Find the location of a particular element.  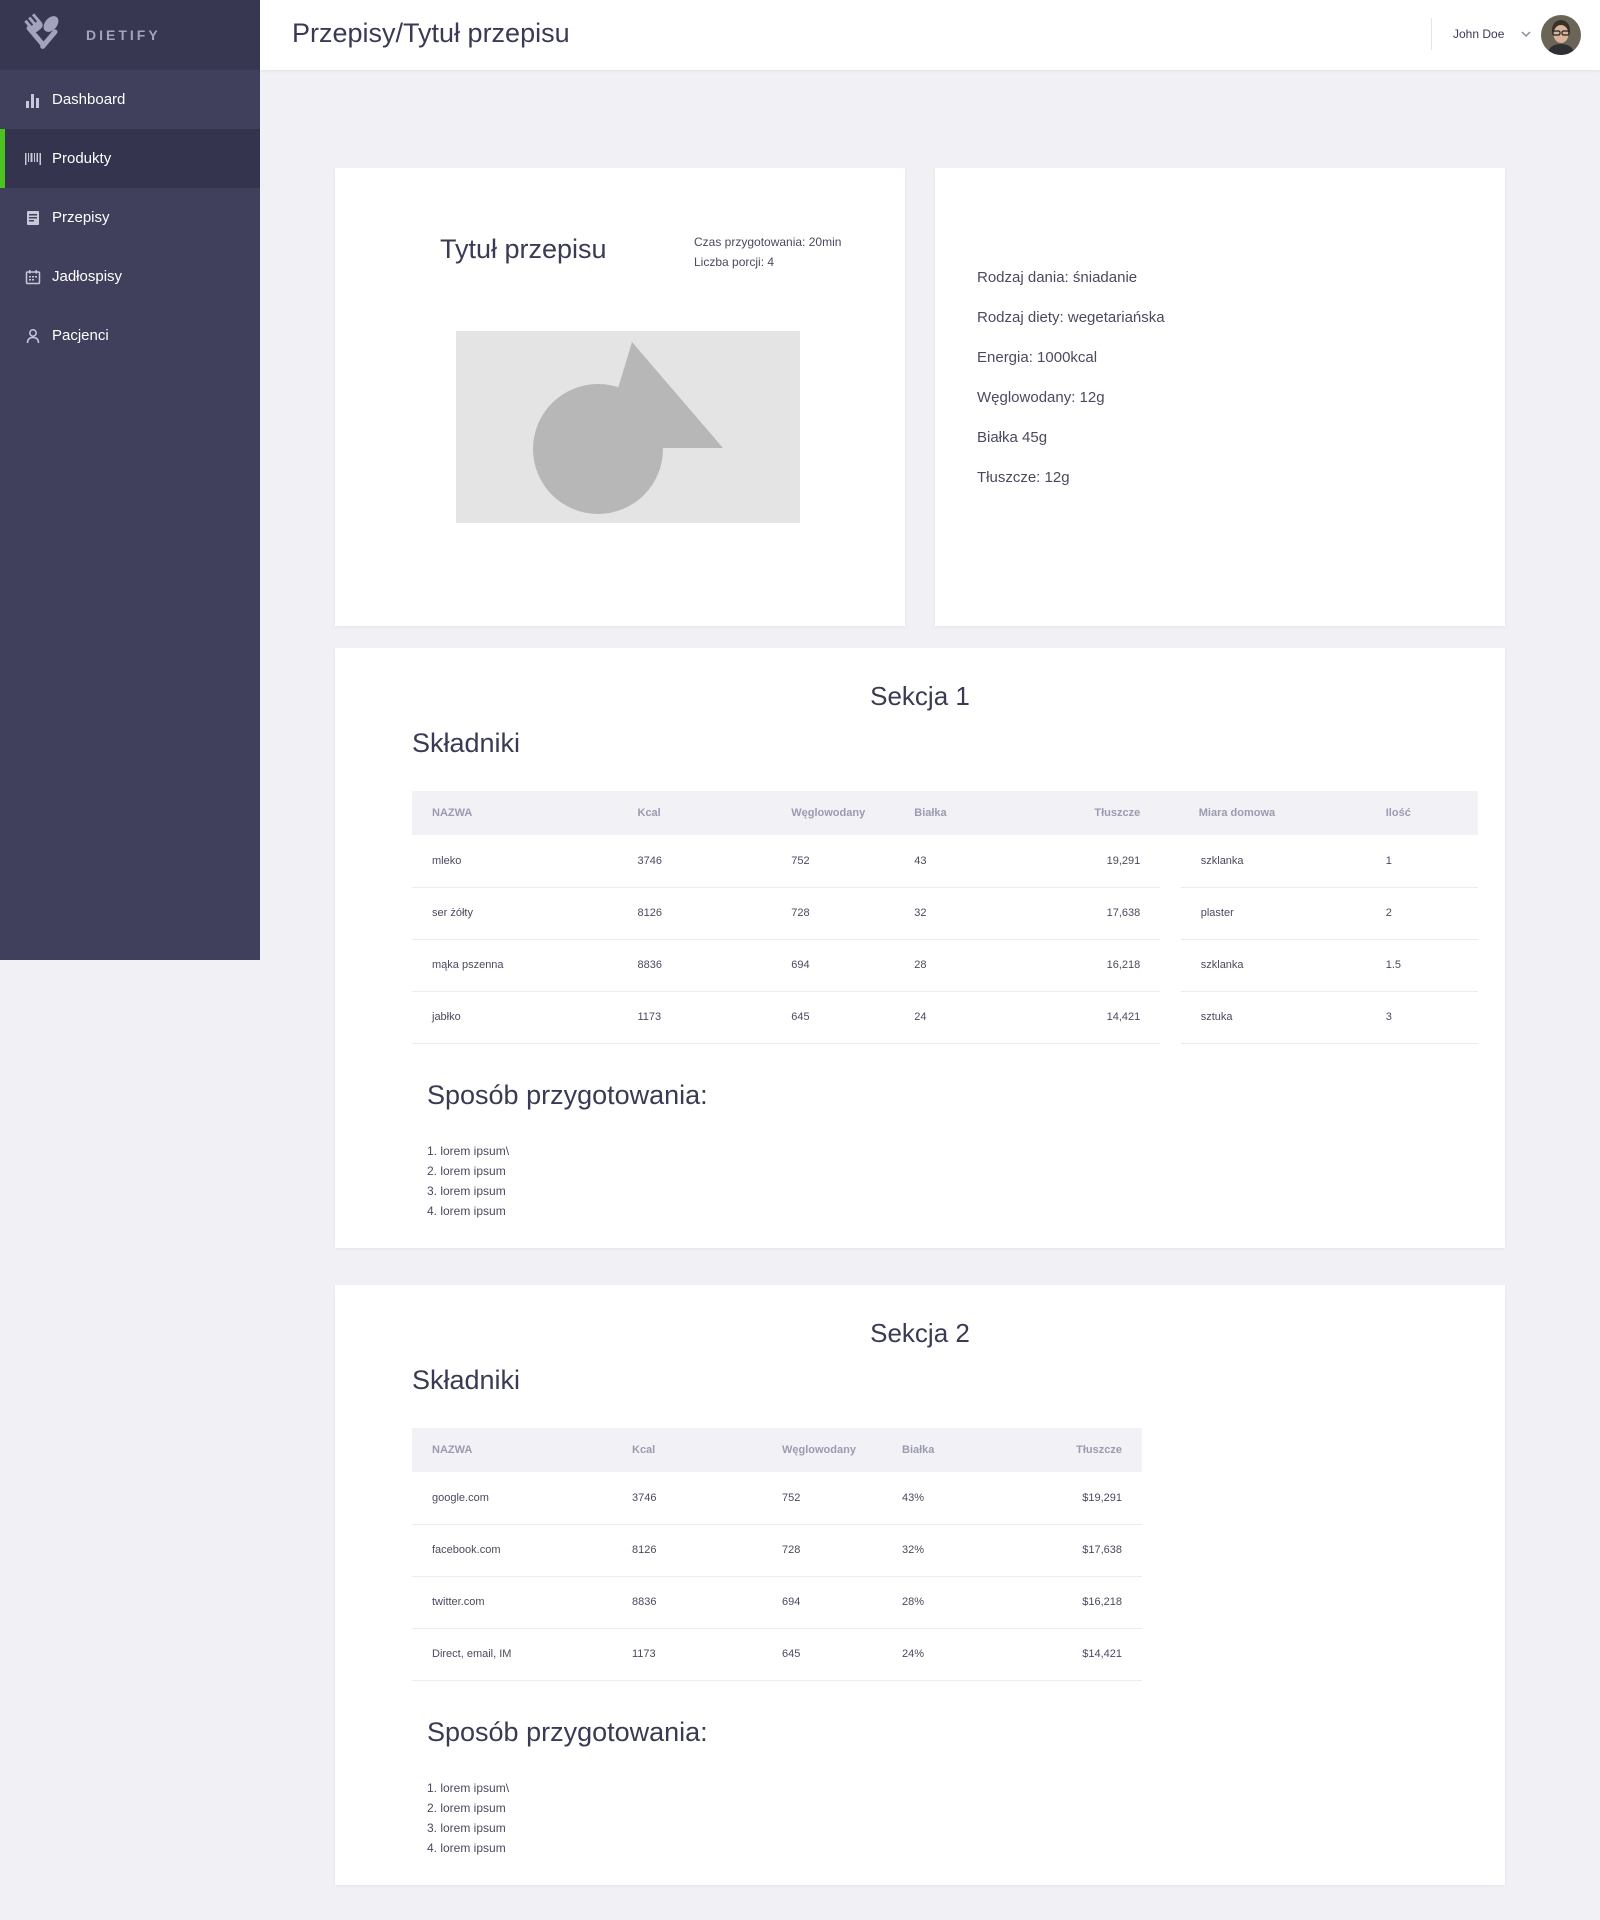

cell-carbs: 645 is located at coordinates (853, 1017).